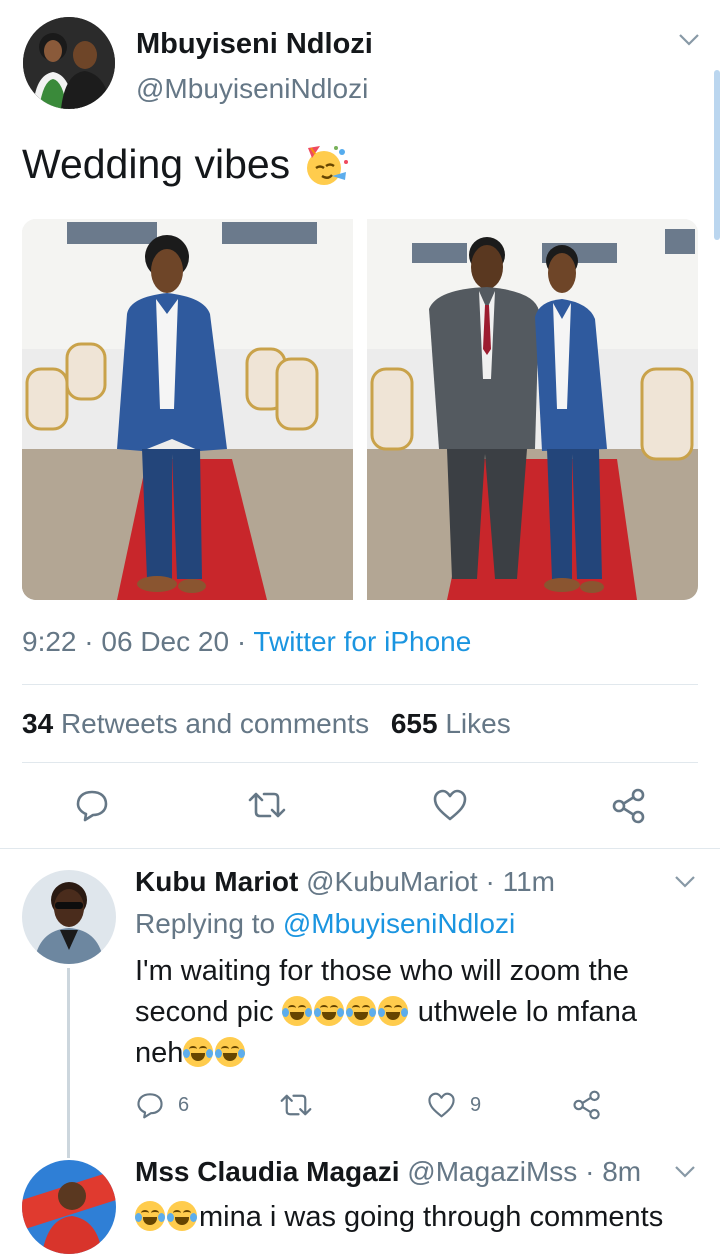 The width and height of the screenshot is (720, 1254). I want to click on tweet-text: Wedding vibes, so click(186, 164).